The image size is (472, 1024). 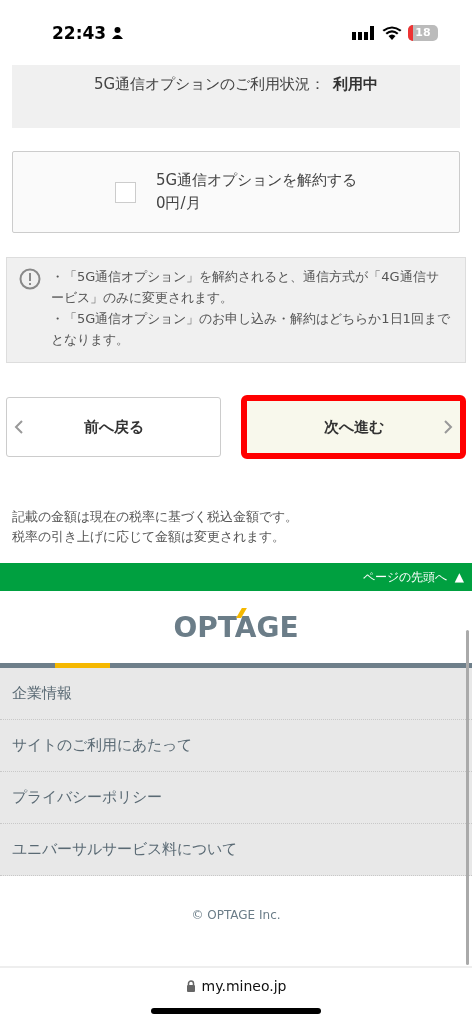 What do you see at coordinates (30, 279) in the screenshot?
I see `warning-icon` at bounding box center [30, 279].